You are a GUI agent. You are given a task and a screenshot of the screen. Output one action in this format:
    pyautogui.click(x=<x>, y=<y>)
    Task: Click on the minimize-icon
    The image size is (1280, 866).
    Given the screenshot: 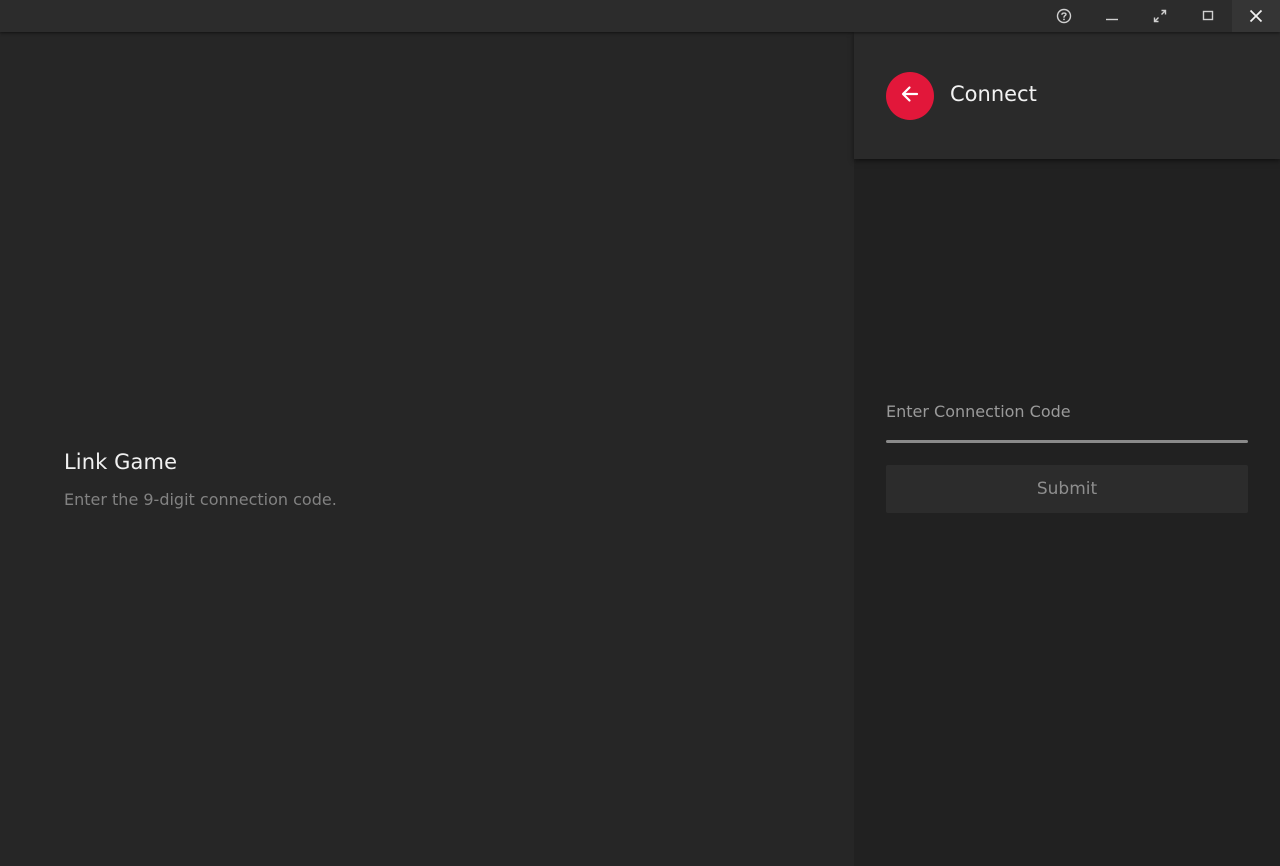 What is the action you would take?
    pyautogui.click(x=1112, y=16)
    